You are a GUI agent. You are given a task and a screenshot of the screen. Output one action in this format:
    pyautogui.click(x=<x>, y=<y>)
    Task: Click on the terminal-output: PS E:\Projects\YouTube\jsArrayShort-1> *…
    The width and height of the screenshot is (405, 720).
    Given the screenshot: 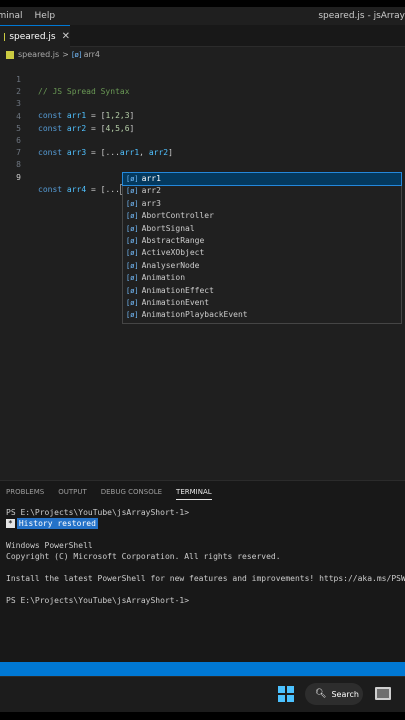 What is the action you would take?
    pyautogui.click(x=205, y=556)
    